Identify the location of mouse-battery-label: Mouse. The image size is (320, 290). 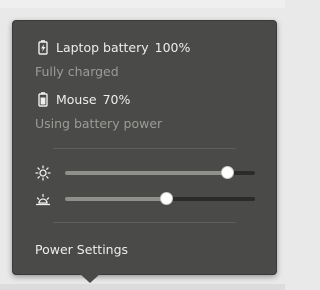
(76, 99).